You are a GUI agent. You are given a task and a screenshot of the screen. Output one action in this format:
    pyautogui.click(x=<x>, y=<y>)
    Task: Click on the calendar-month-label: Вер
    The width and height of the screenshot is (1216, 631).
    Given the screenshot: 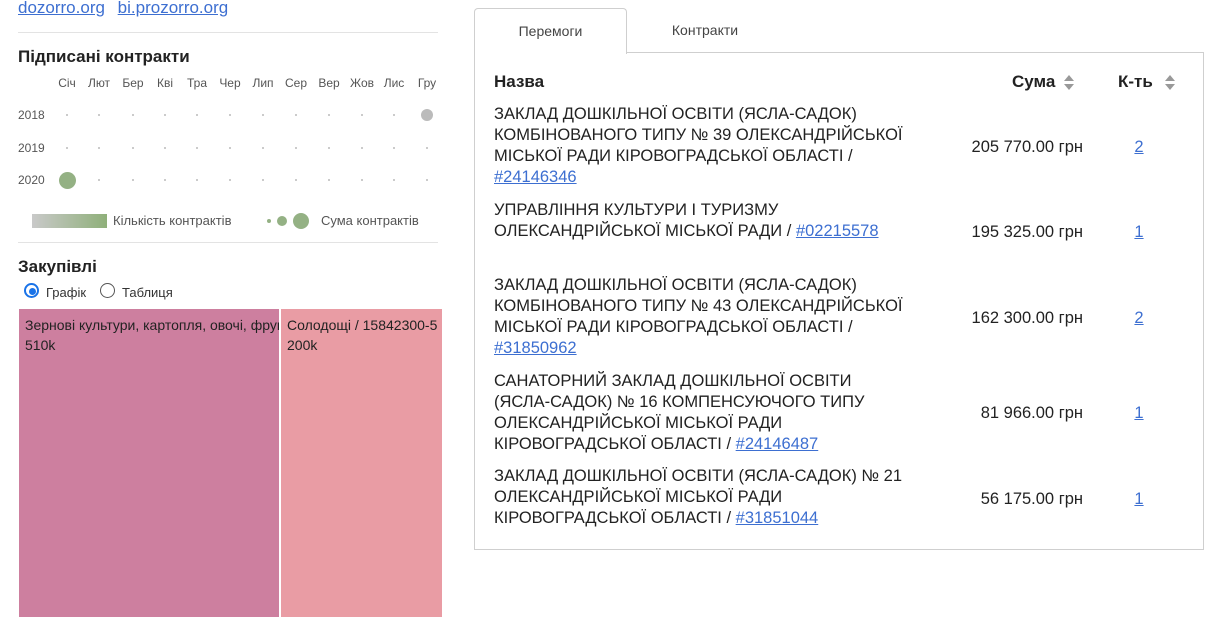 What is the action you would take?
    pyautogui.click(x=329, y=83)
    